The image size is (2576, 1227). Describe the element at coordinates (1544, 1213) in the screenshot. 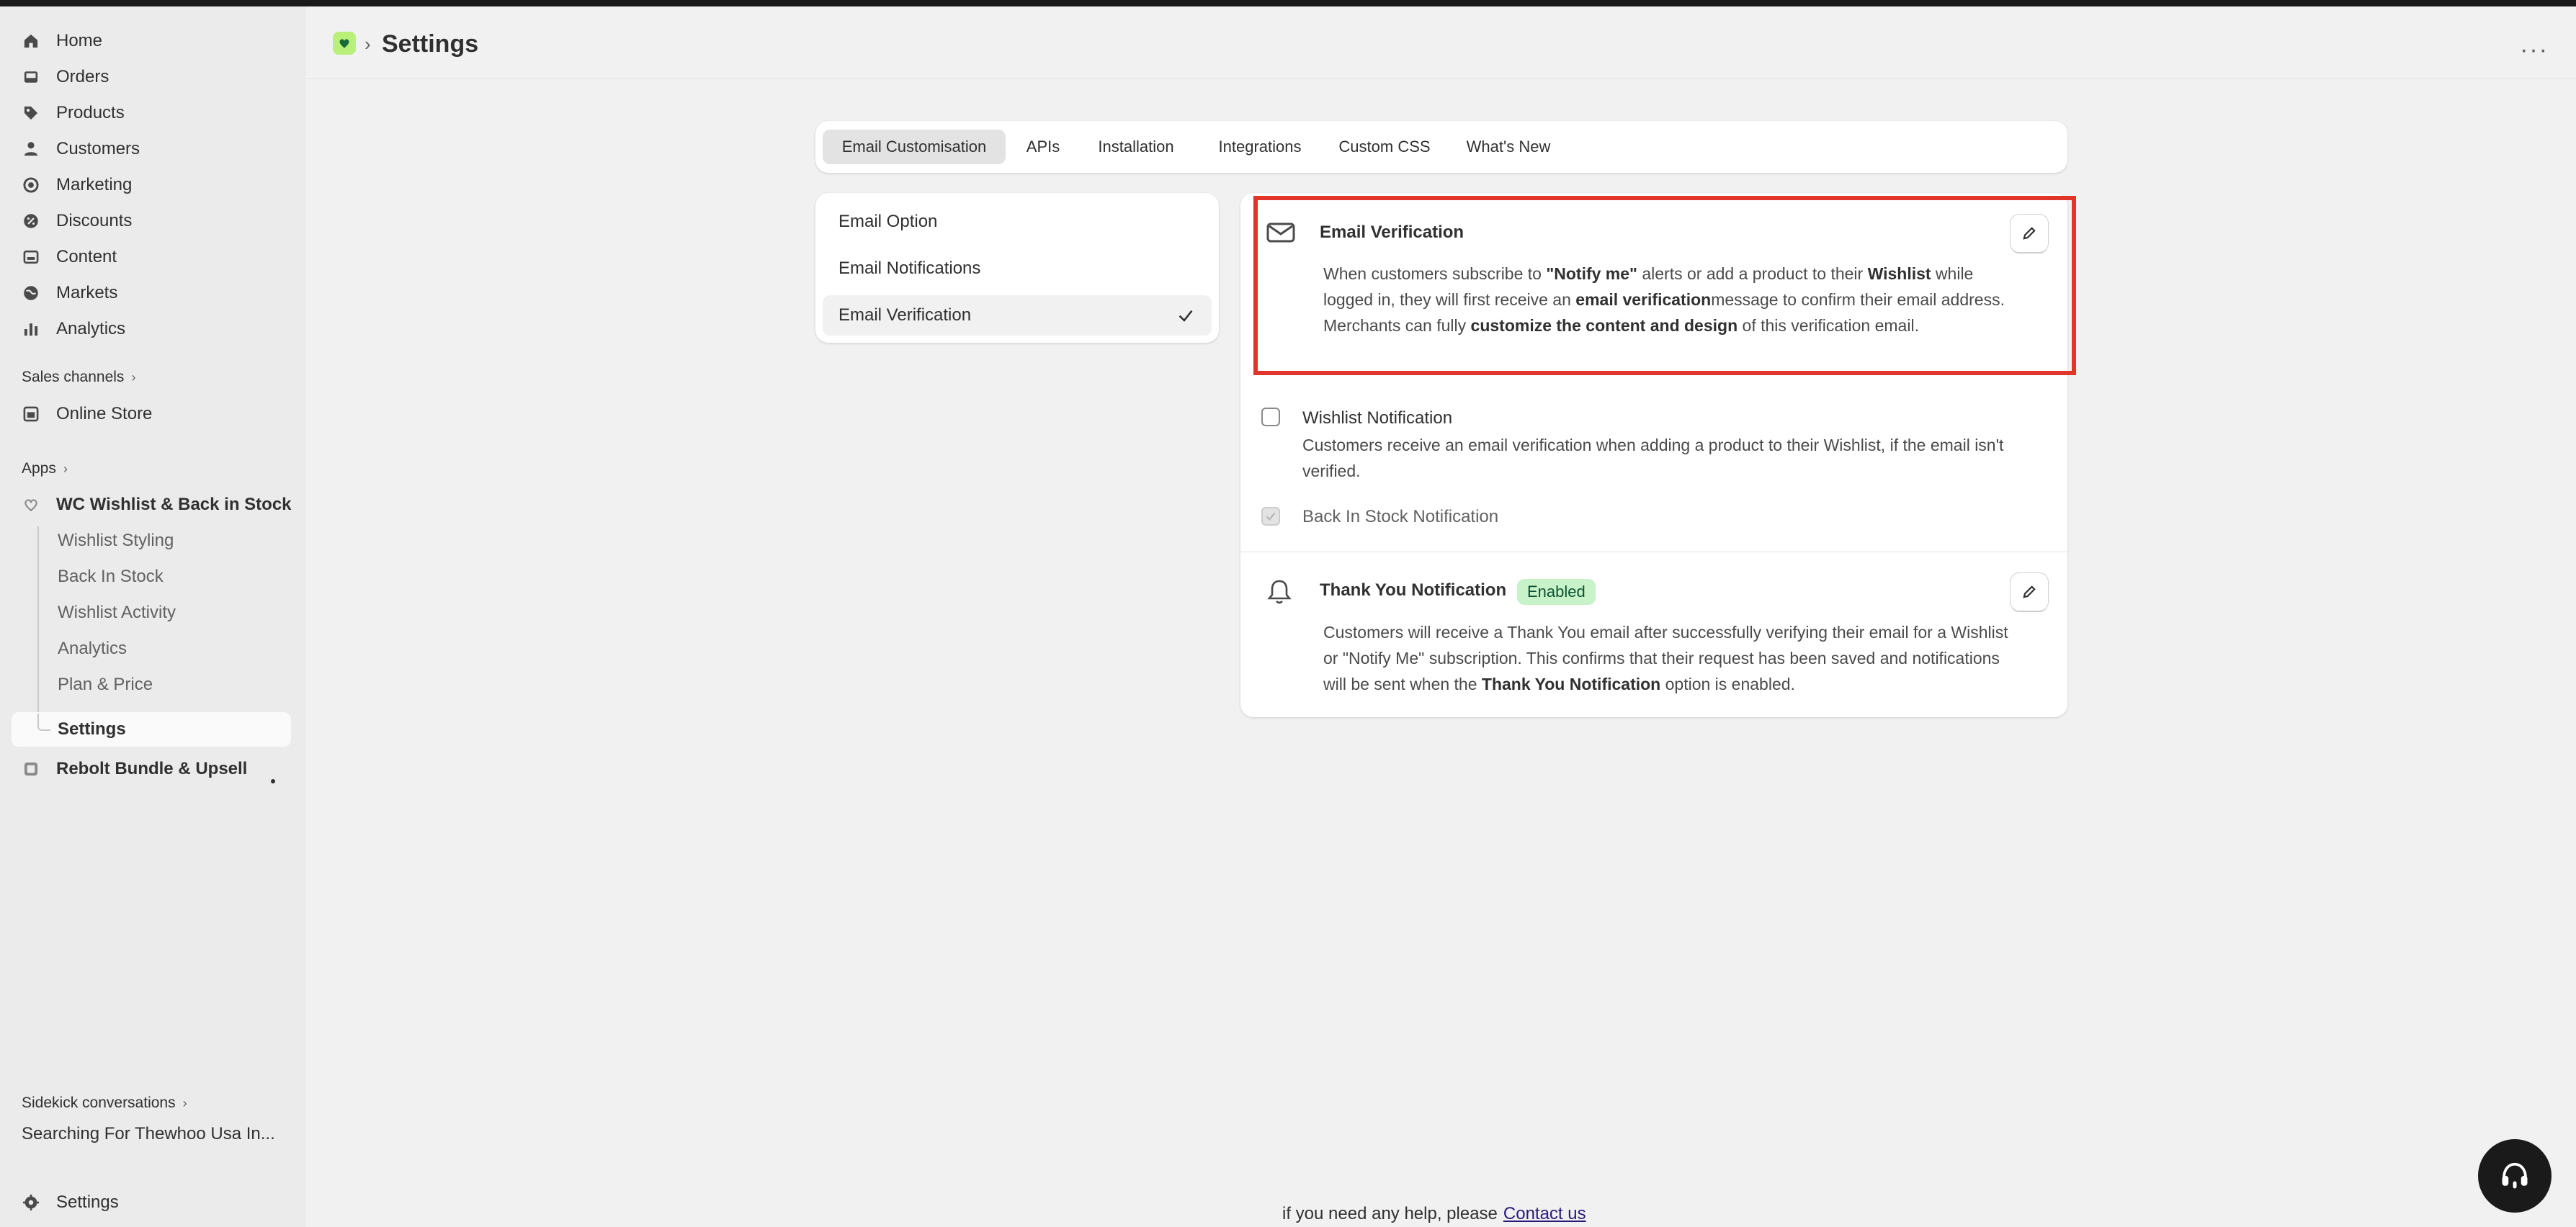

I see `contact-us-link: Contact us` at that location.